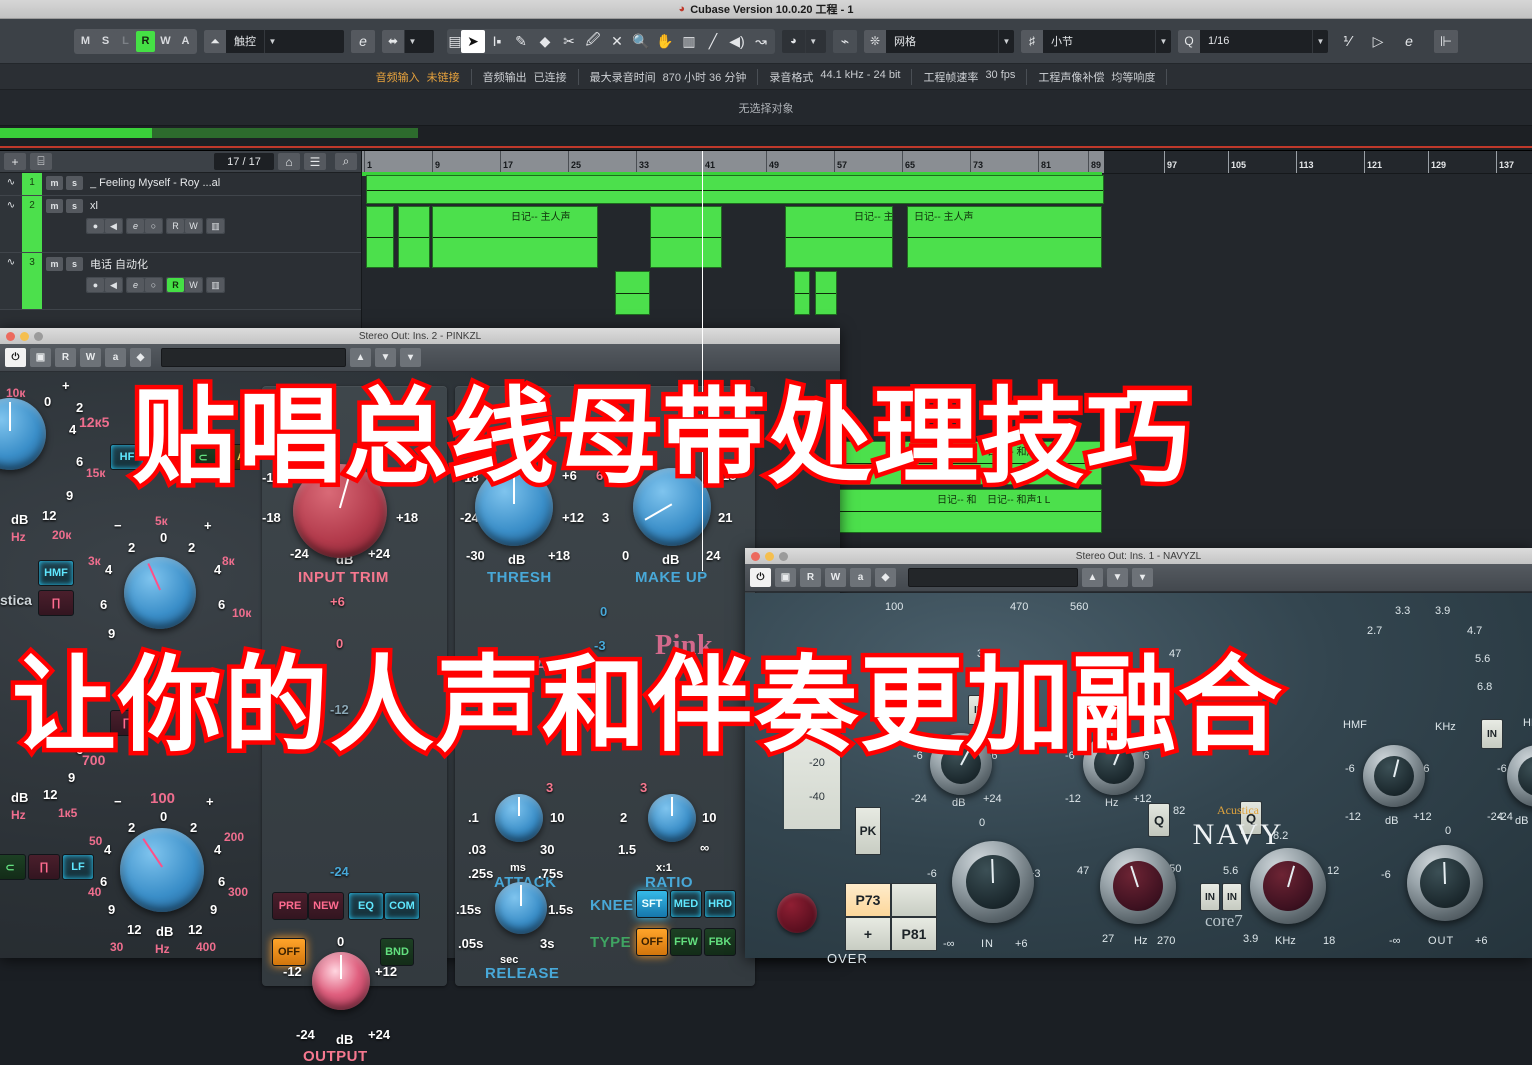 The width and height of the screenshot is (1532, 1065). I want to click on output-knob, so click(341, 981).